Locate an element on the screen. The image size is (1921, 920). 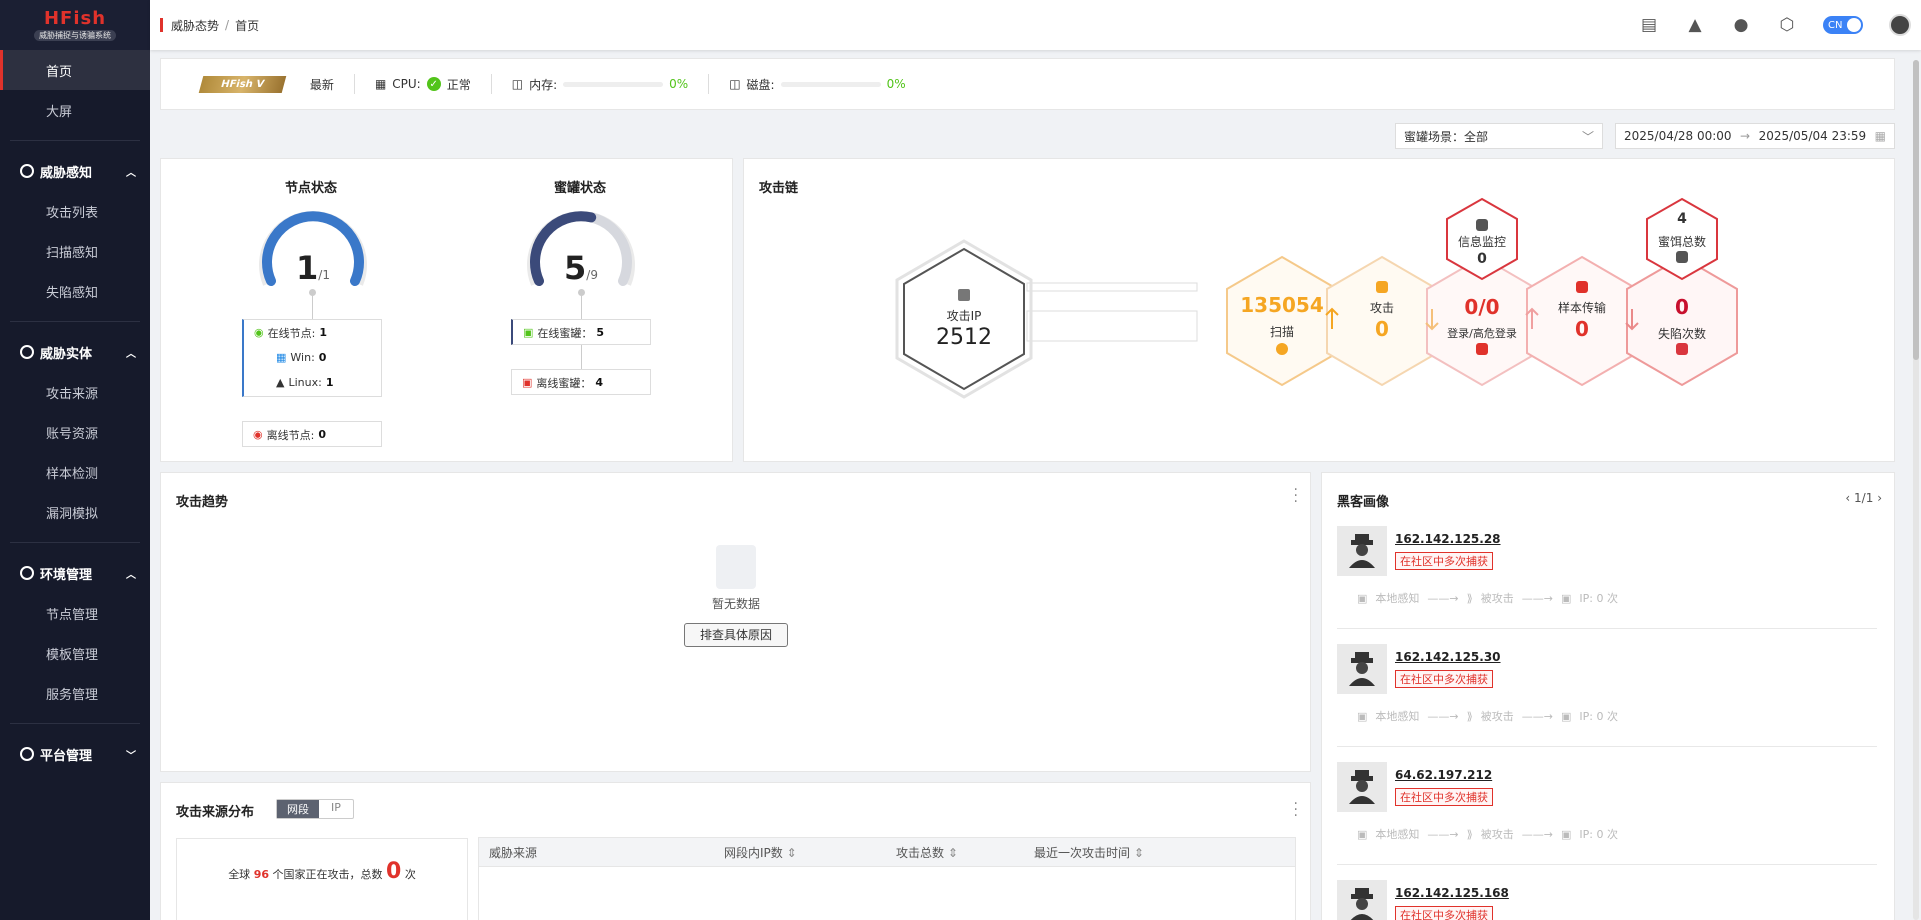
language-label: CN is located at coordinates (1835, 25).